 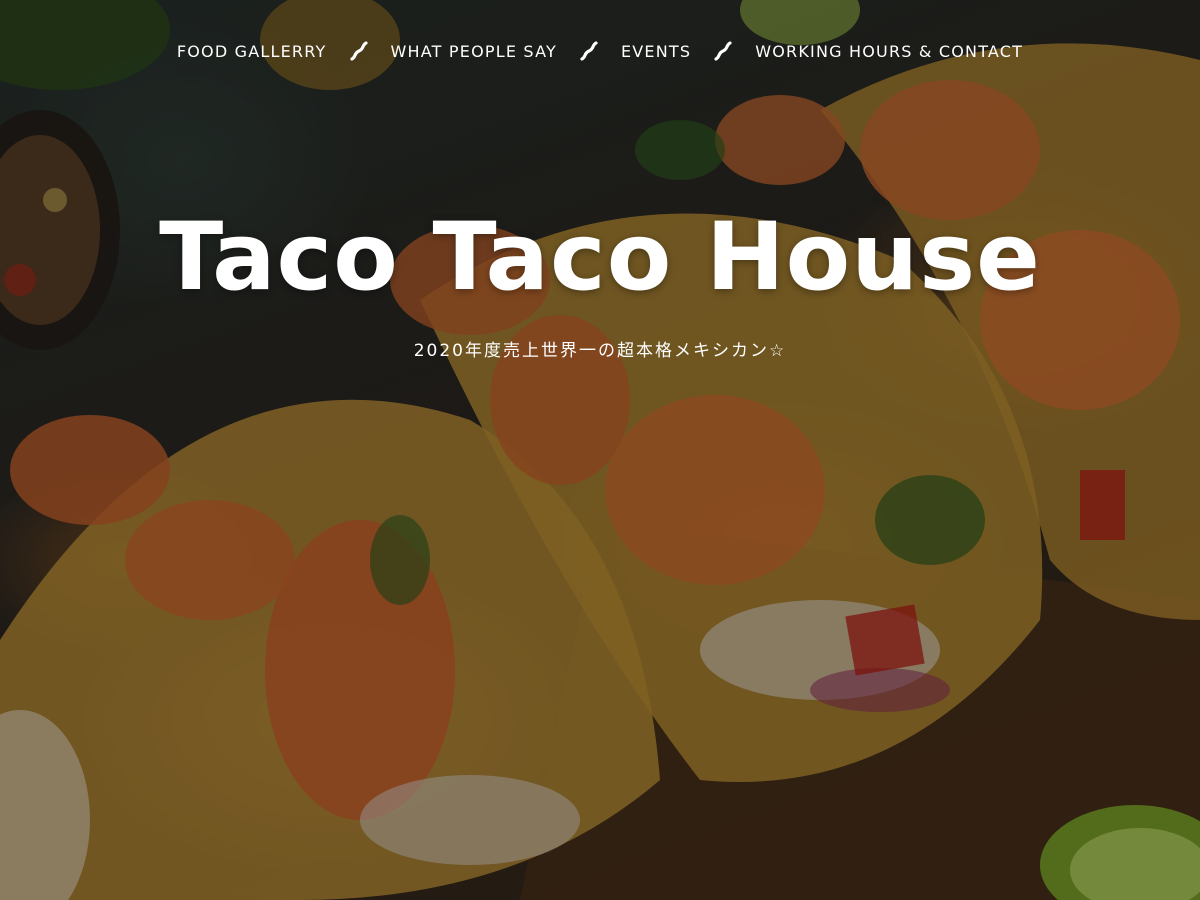 What do you see at coordinates (889, 51) in the screenshot?
I see `nav-link-working-hours-contact: WORKING HOURS & CONTACT` at bounding box center [889, 51].